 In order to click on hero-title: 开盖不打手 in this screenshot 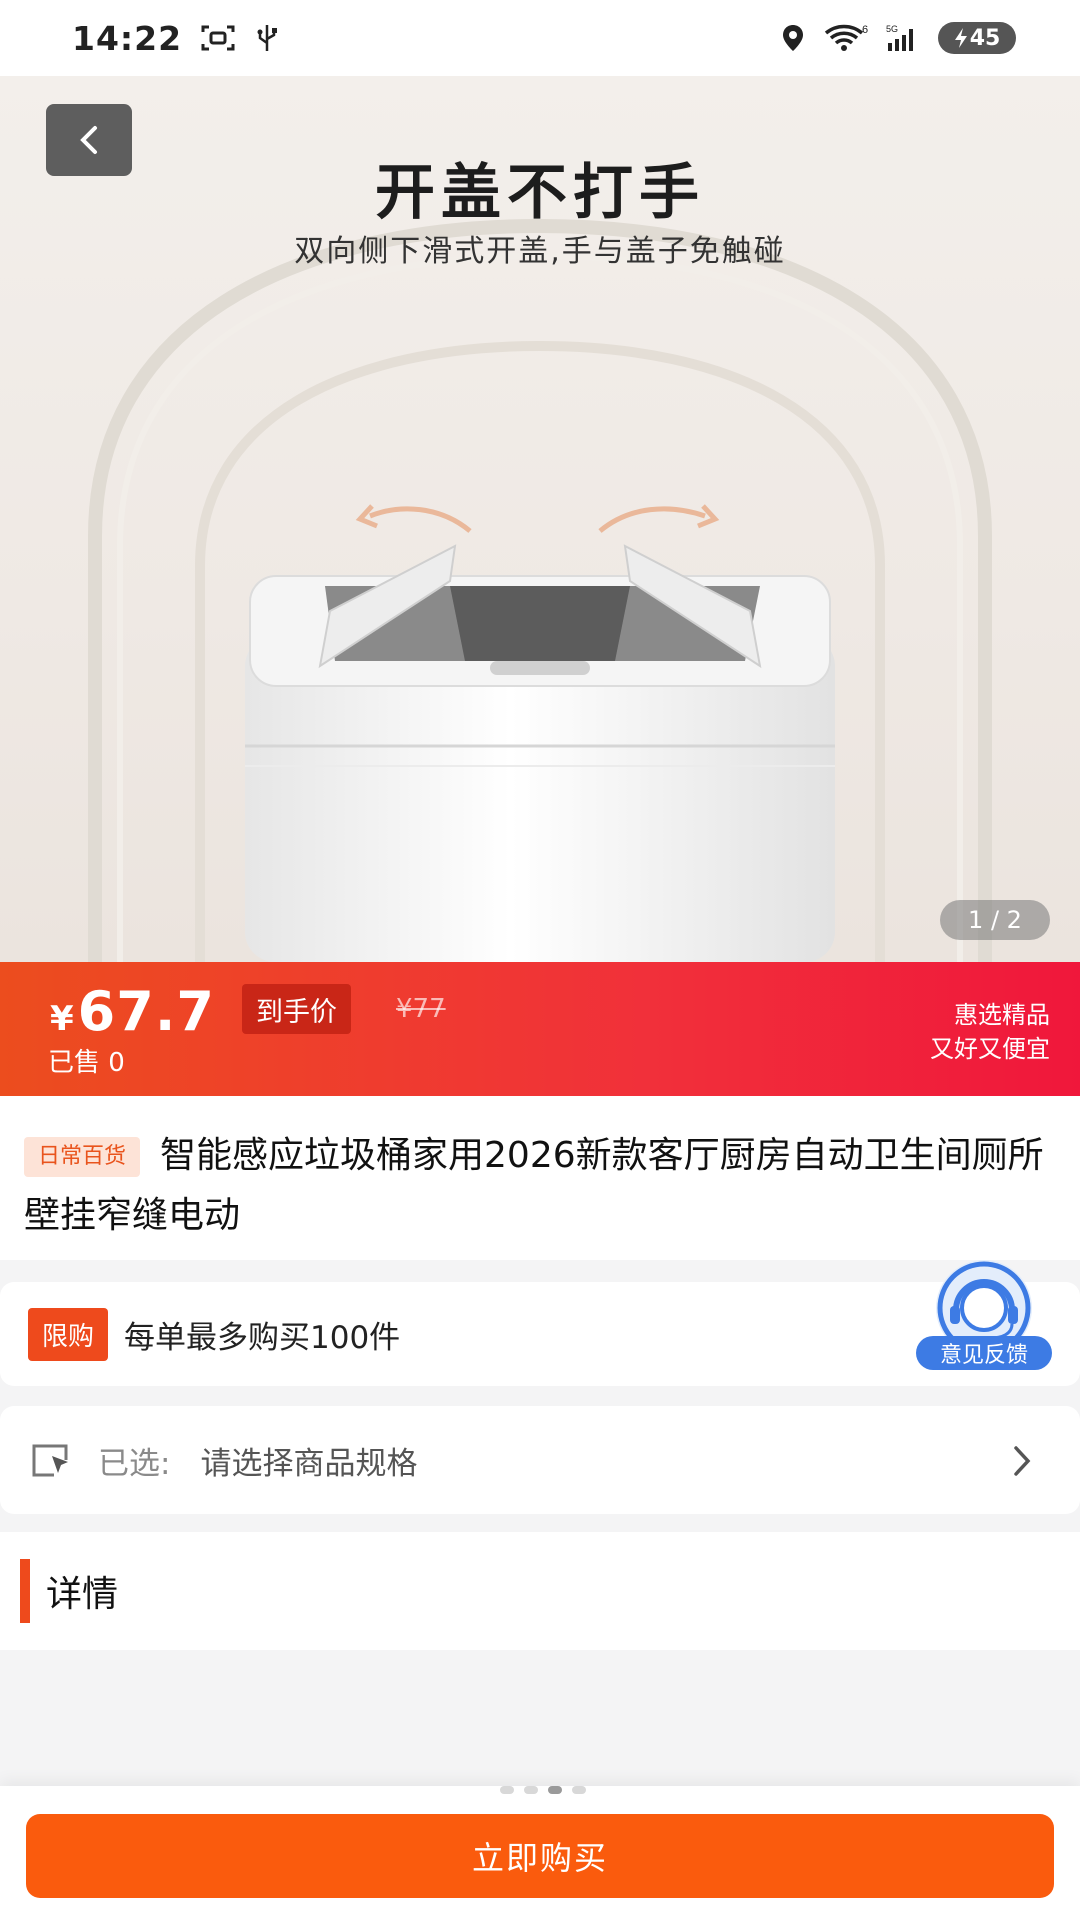, I will do `click(540, 193)`.